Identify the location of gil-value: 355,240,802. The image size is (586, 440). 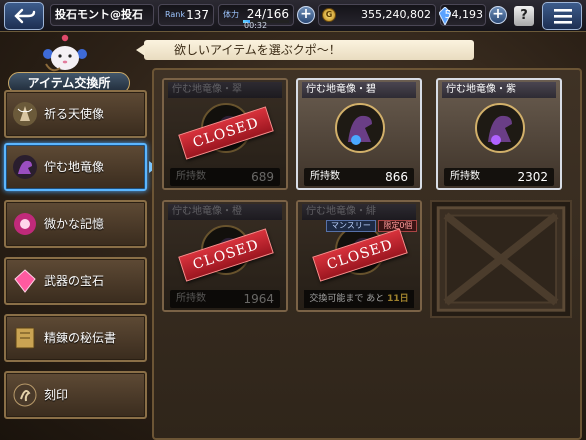
(396, 14).